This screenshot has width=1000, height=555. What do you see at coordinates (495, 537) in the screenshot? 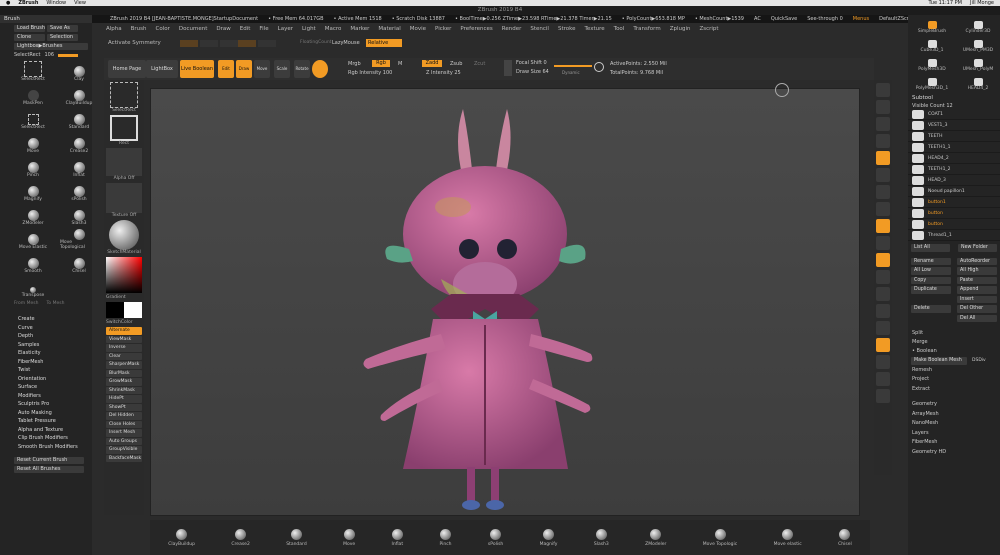
I see `shelf-brush-spolish: sPolish` at bounding box center [495, 537].